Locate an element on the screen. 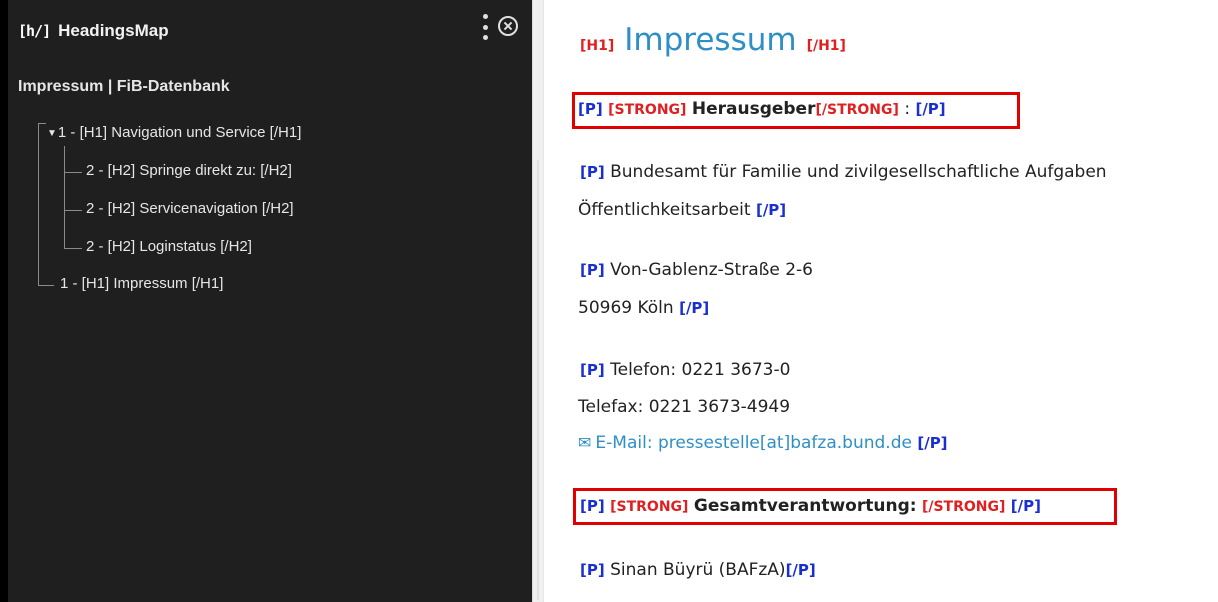  paragraph-text: Telefon: 0221 3673-0 is located at coordinates (700, 370).